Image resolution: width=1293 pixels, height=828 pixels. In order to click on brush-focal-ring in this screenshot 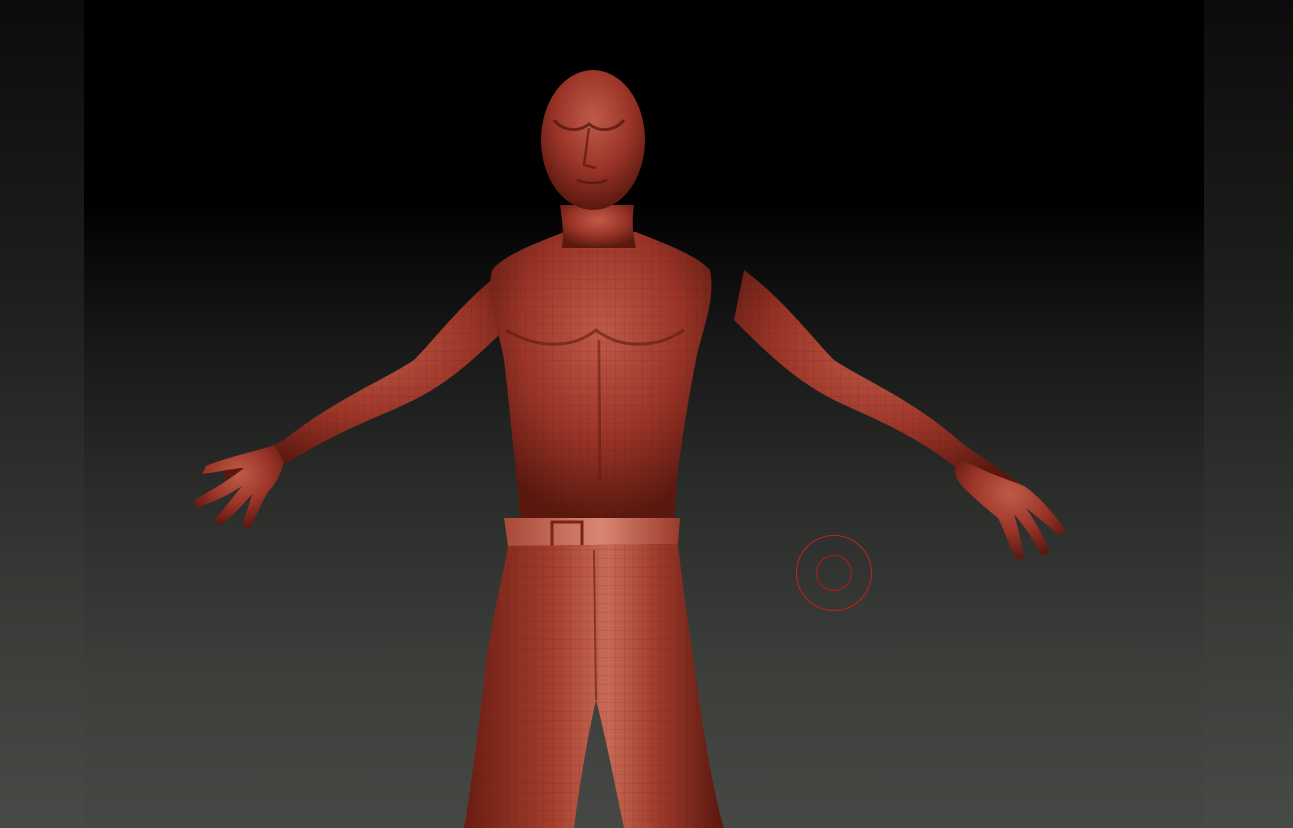, I will do `click(834, 573)`.